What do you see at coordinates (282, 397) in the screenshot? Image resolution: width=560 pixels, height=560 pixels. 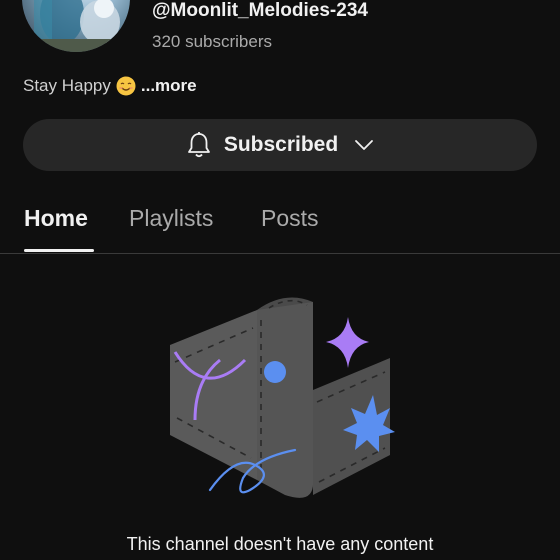 I see `empty-channel-illustration` at bounding box center [282, 397].